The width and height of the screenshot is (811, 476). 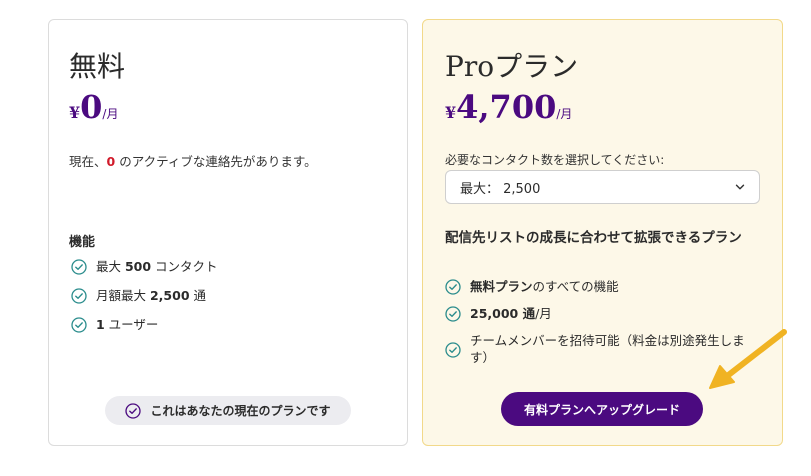 I want to click on pro-plan-price: ¥4,700/月, so click(x=508, y=107).